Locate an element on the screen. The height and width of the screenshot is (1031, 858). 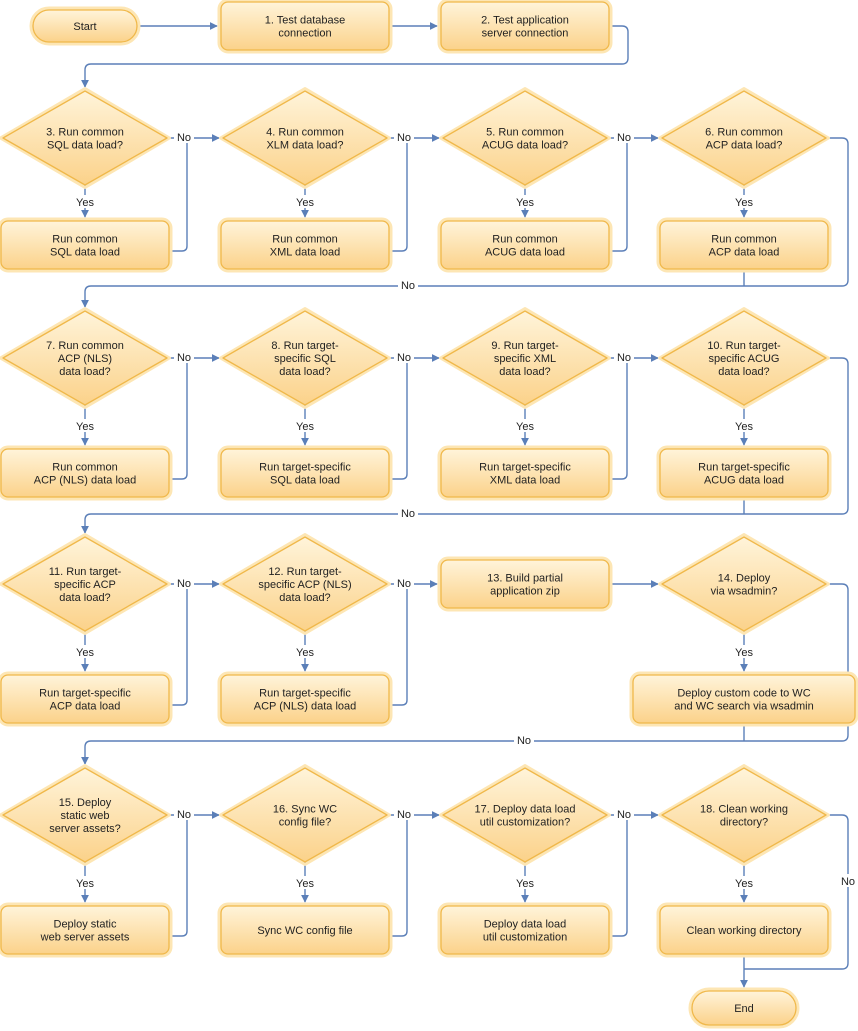
node-p17: Deploy data loadutil customization is located at coordinates (525, 930).